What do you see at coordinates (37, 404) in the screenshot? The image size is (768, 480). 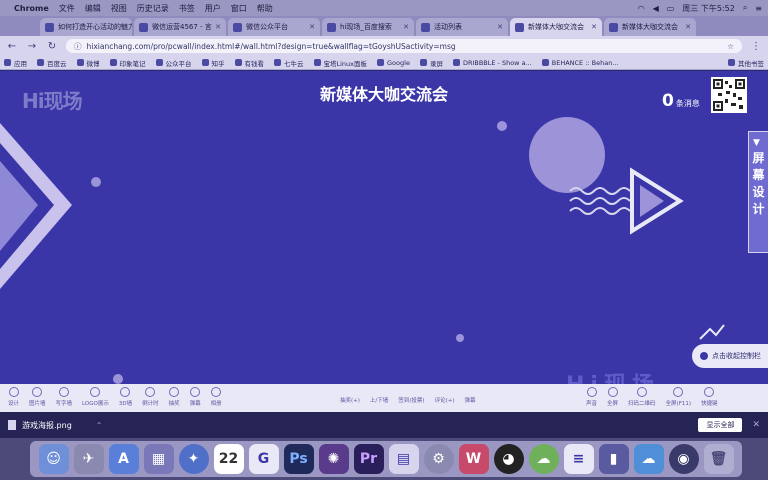 I see `tool-label: 图片墙` at bounding box center [37, 404].